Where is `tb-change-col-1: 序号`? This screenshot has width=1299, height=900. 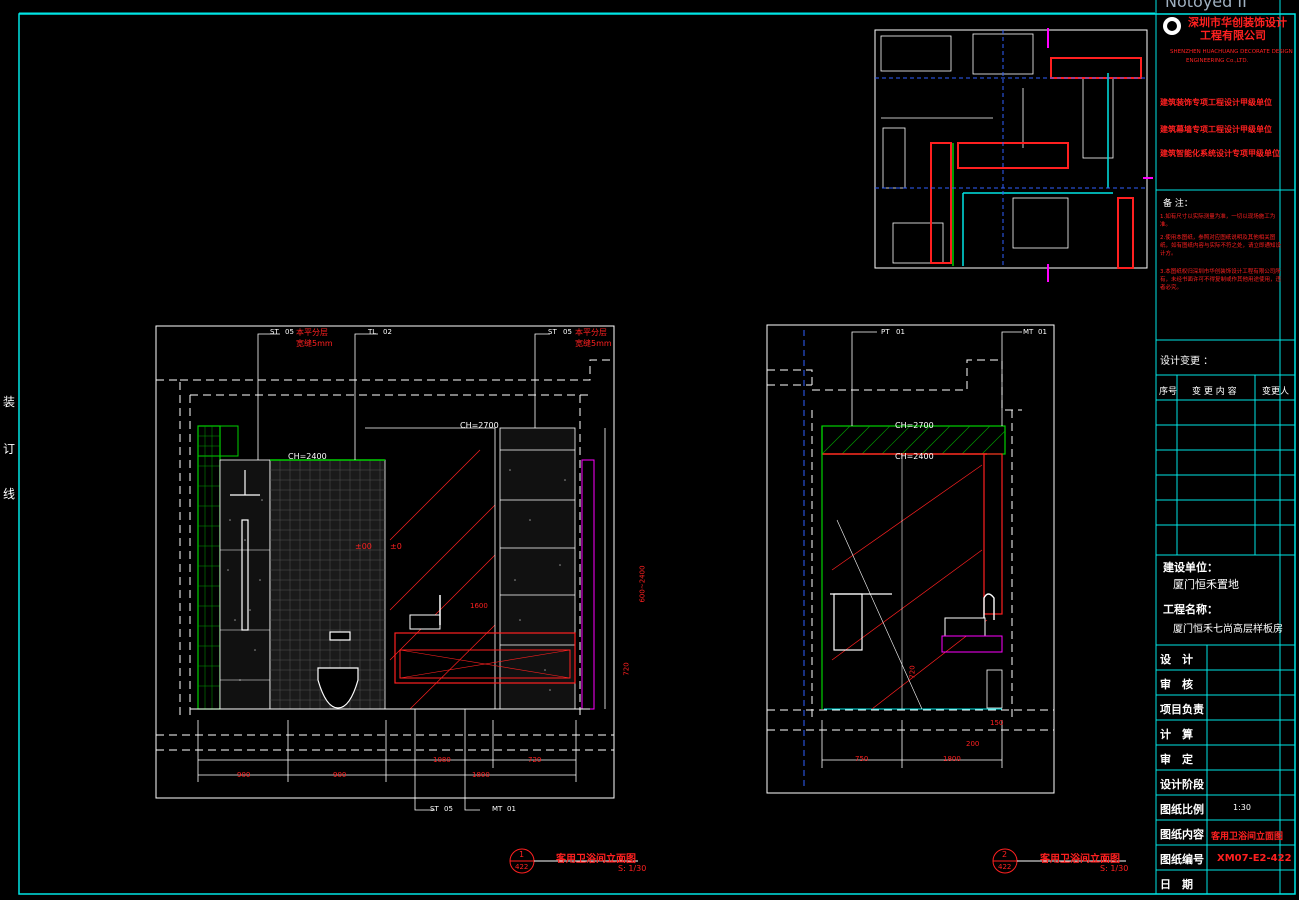 tb-change-col-1: 序号 is located at coordinates (1168, 392).